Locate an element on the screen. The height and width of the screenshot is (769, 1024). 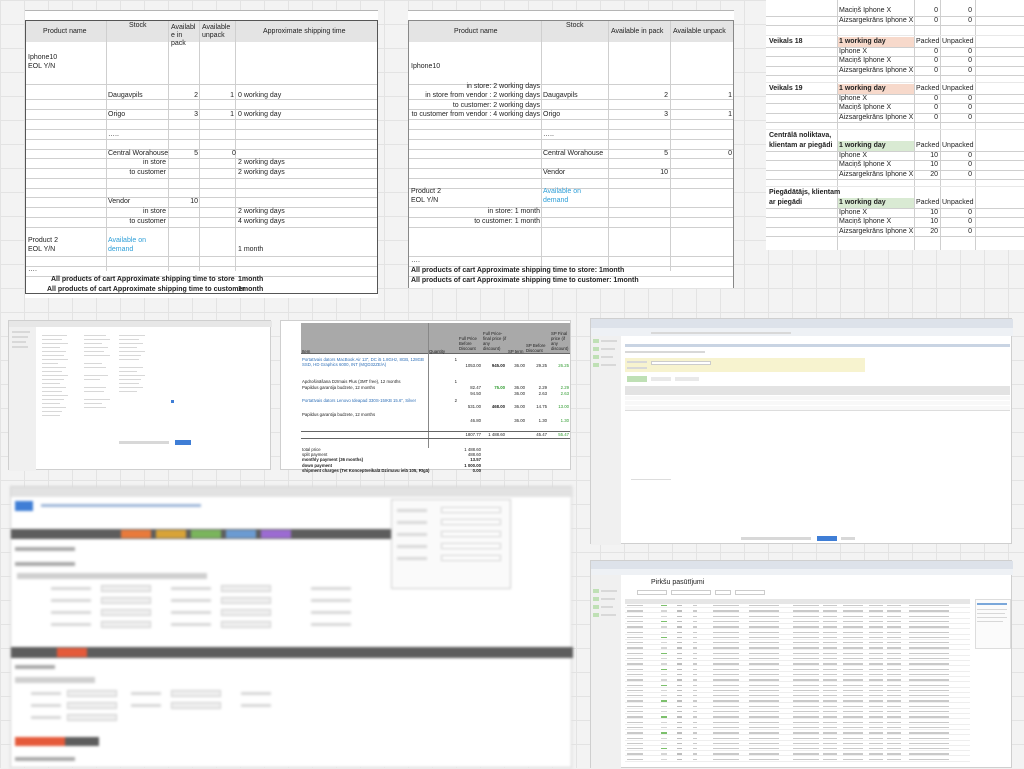
quote-total-before: 1807.77 is located at coordinates (473, 434).